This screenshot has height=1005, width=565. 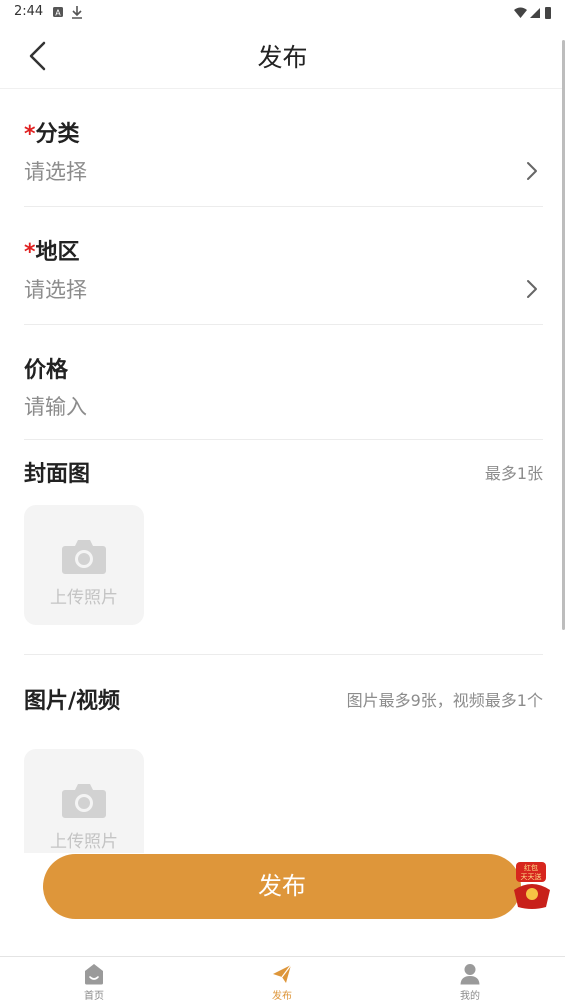 What do you see at coordinates (55, 172) in the screenshot?
I see `category-placeholder: 请选择` at bounding box center [55, 172].